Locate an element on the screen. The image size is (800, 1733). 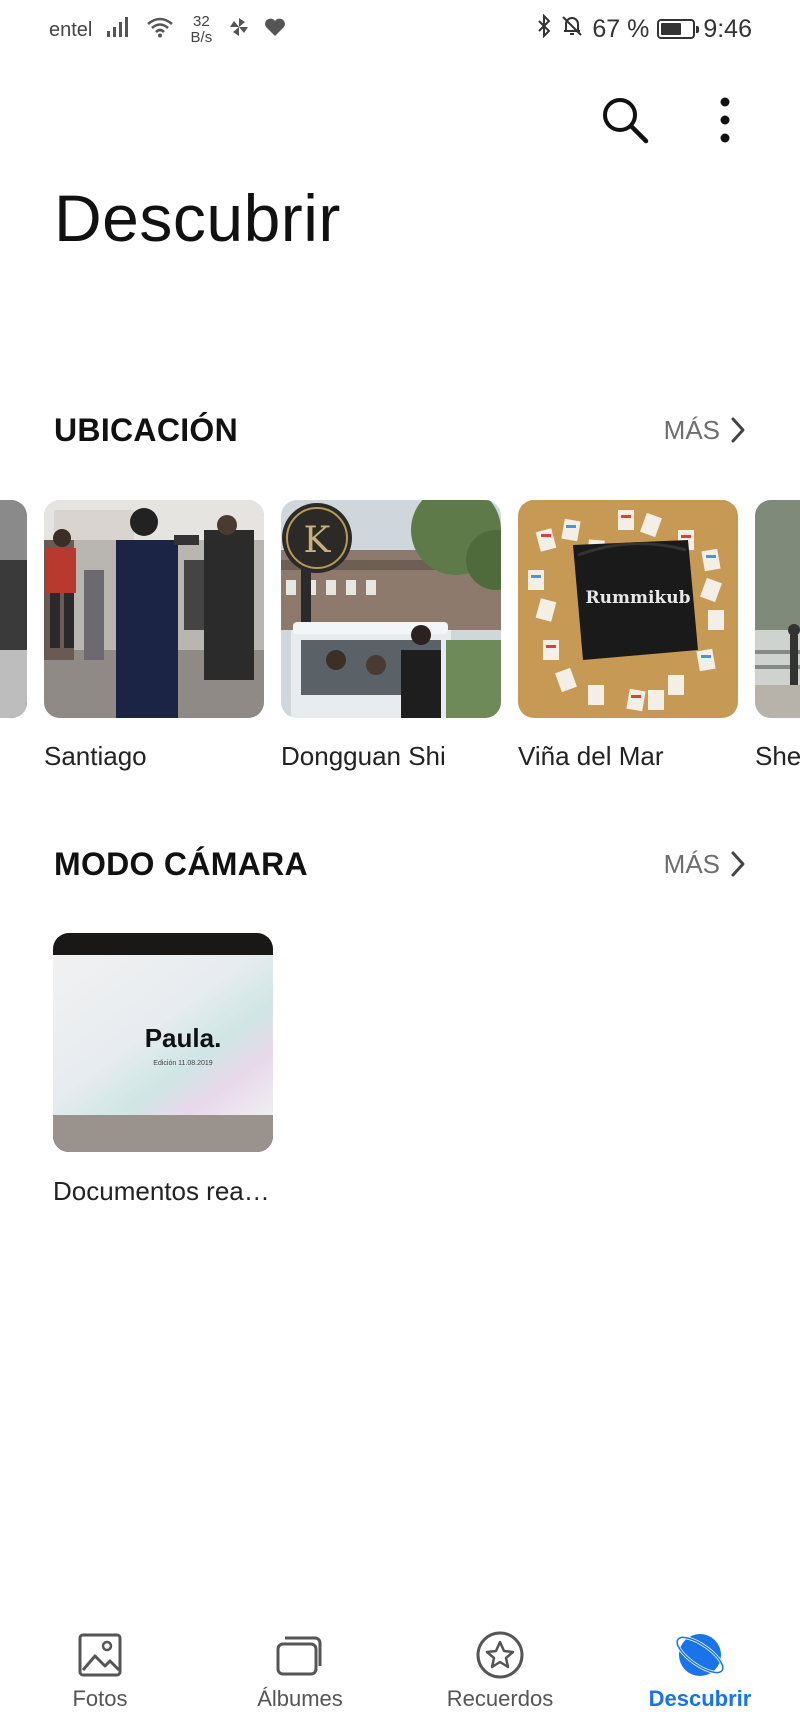
search-button is located at coordinates (625, 120).